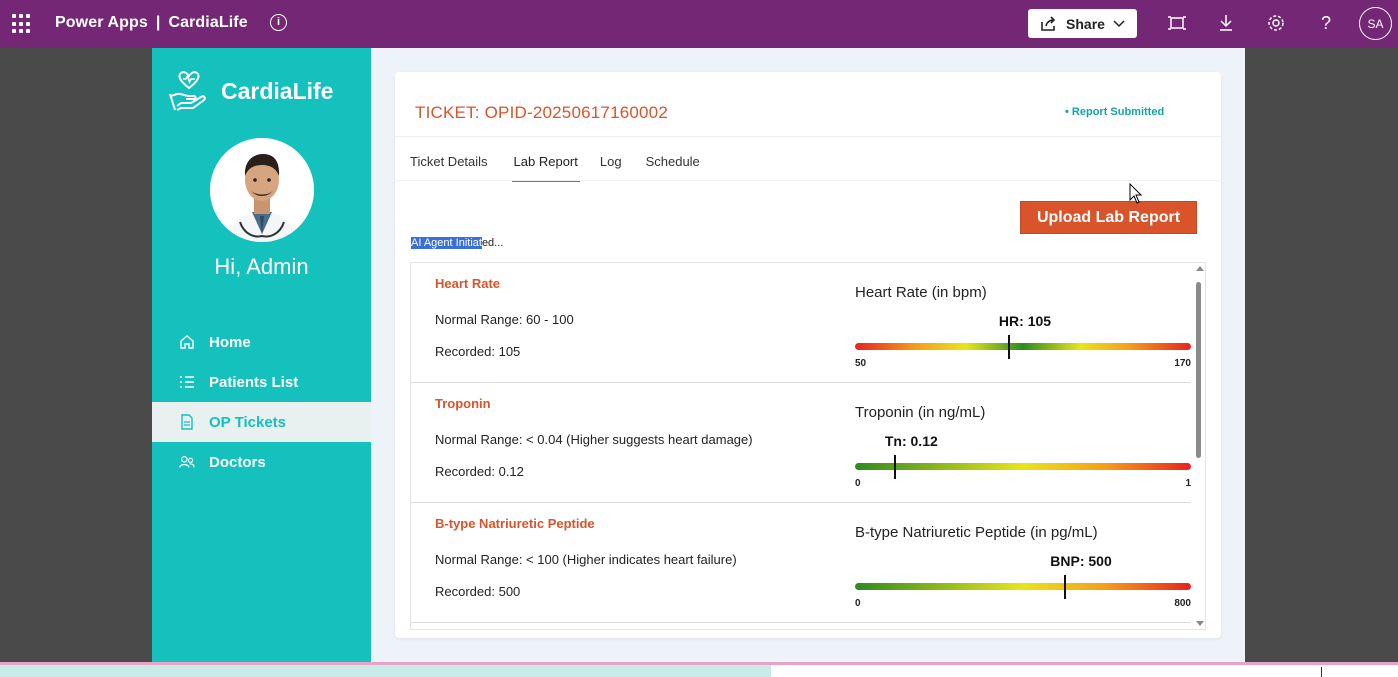 The width and height of the screenshot is (1398, 677). What do you see at coordinates (617, 166) in the screenshot?
I see `tab-log: Log` at bounding box center [617, 166].